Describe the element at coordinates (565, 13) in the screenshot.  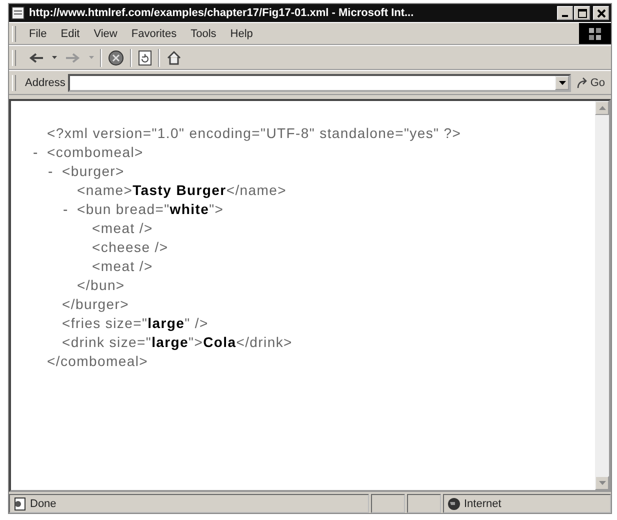
I see `minimize-button` at that location.